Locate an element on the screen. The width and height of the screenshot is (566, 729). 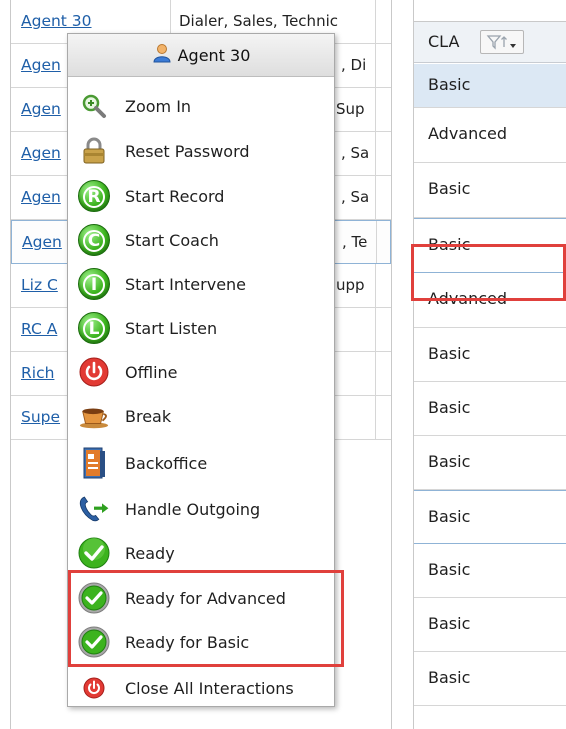
menu-item-label: Handle Outgoing is located at coordinates (193, 509).